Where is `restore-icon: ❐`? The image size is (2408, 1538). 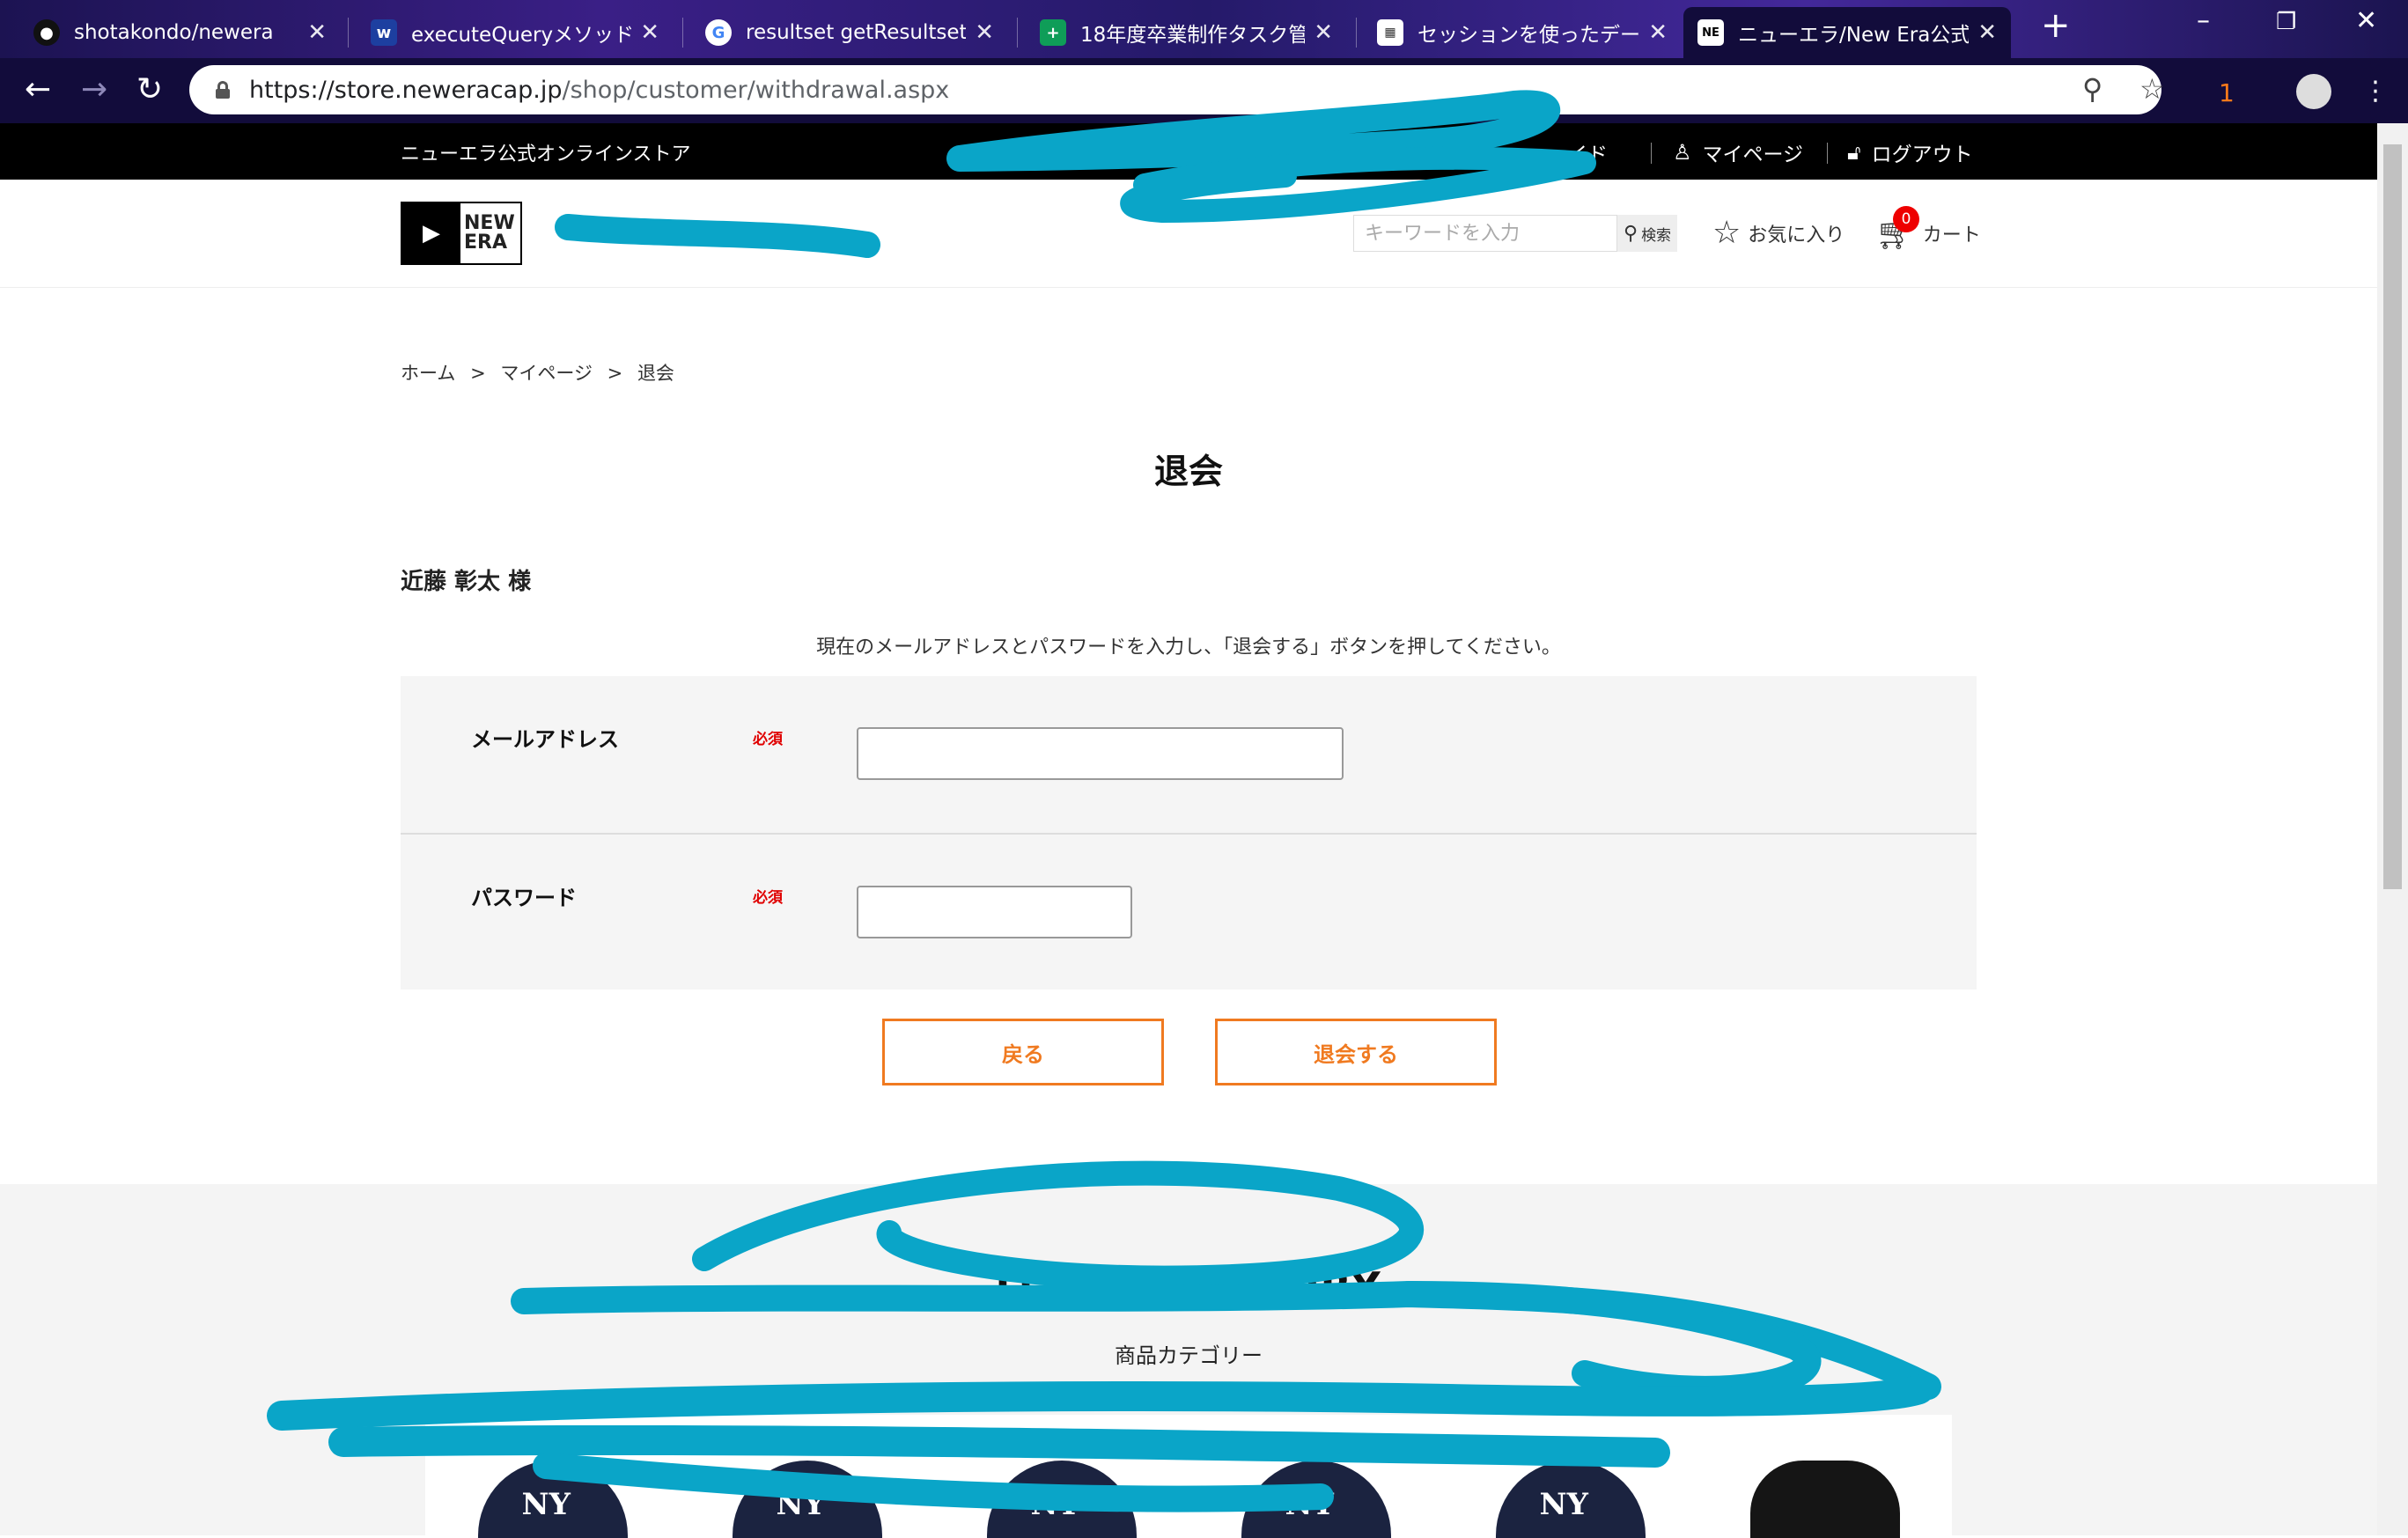
restore-icon: ❐ is located at coordinates (2286, 22).